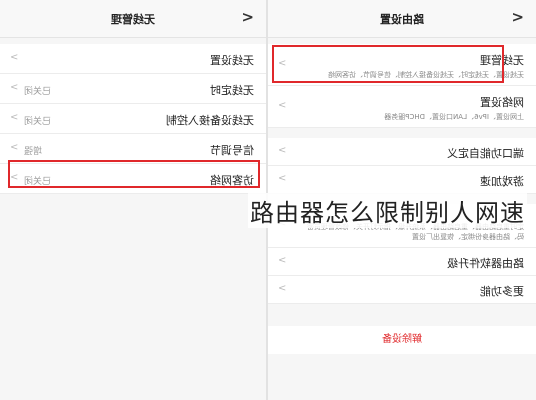 The height and width of the screenshot is (400, 536). Describe the element at coordinates (502, 291) in the screenshot. I see `list-item-label: 更多功能` at that location.